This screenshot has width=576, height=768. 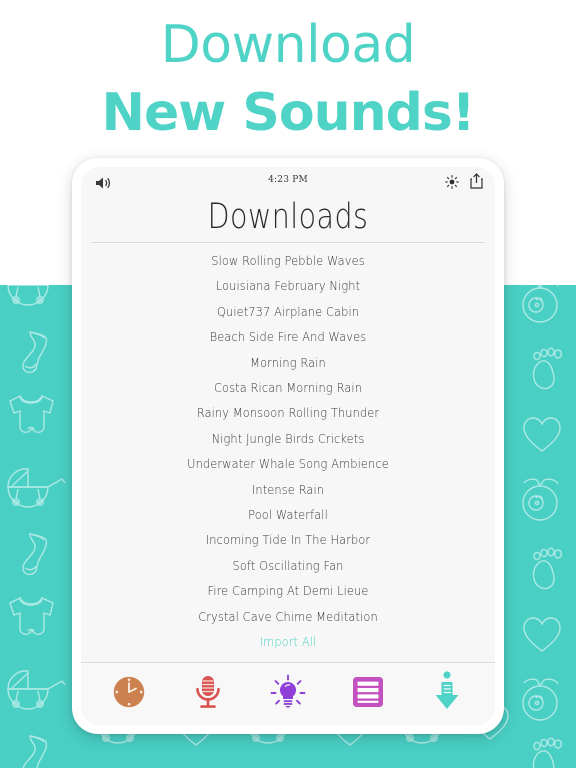 I want to click on list-item: Fire Camping At Demi Lieue, so click(x=287, y=591).